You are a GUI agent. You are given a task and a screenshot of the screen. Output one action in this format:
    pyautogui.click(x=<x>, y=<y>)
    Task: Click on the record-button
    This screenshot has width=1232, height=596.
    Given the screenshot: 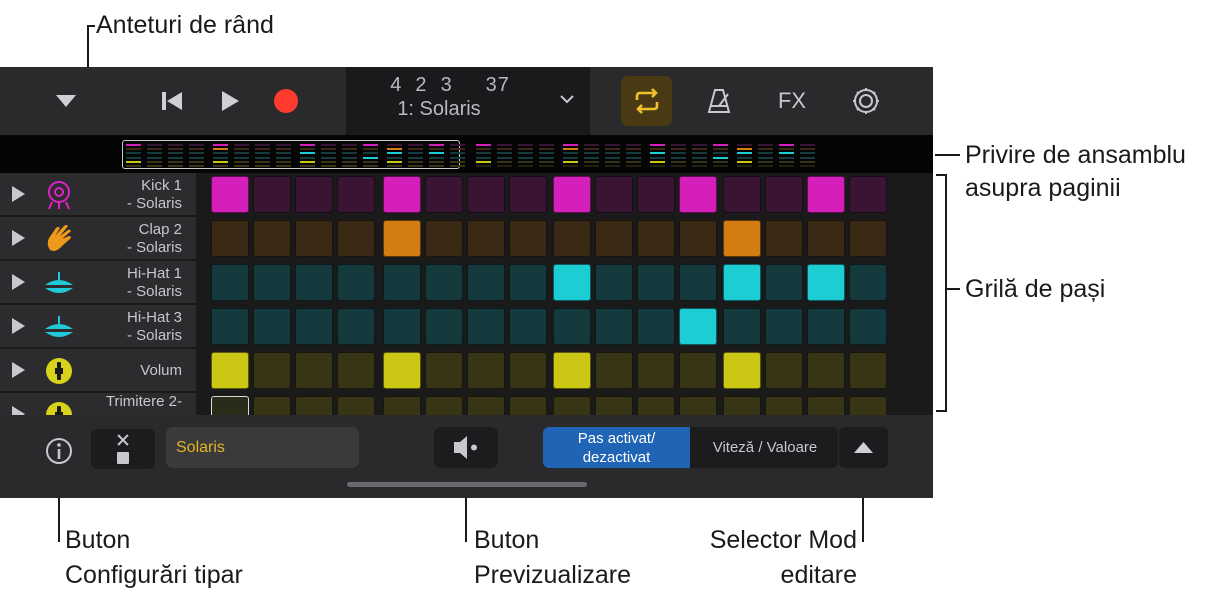 What is the action you would take?
    pyautogui.click(x=286, y=101)
    